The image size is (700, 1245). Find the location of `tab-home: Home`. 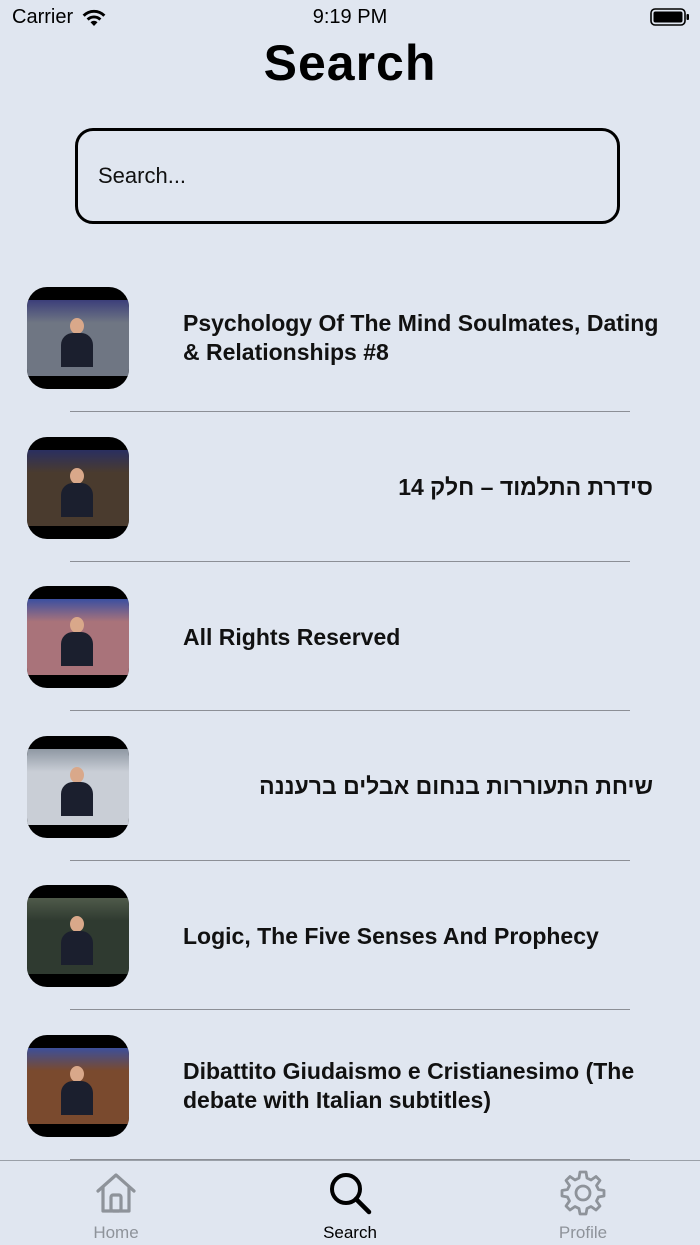

tab-home: Home is located at coordinates (116, 1206).